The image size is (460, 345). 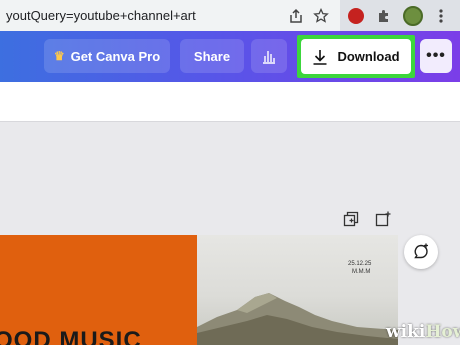 I want to click on profile-avatar, so click(x=413, y=16).